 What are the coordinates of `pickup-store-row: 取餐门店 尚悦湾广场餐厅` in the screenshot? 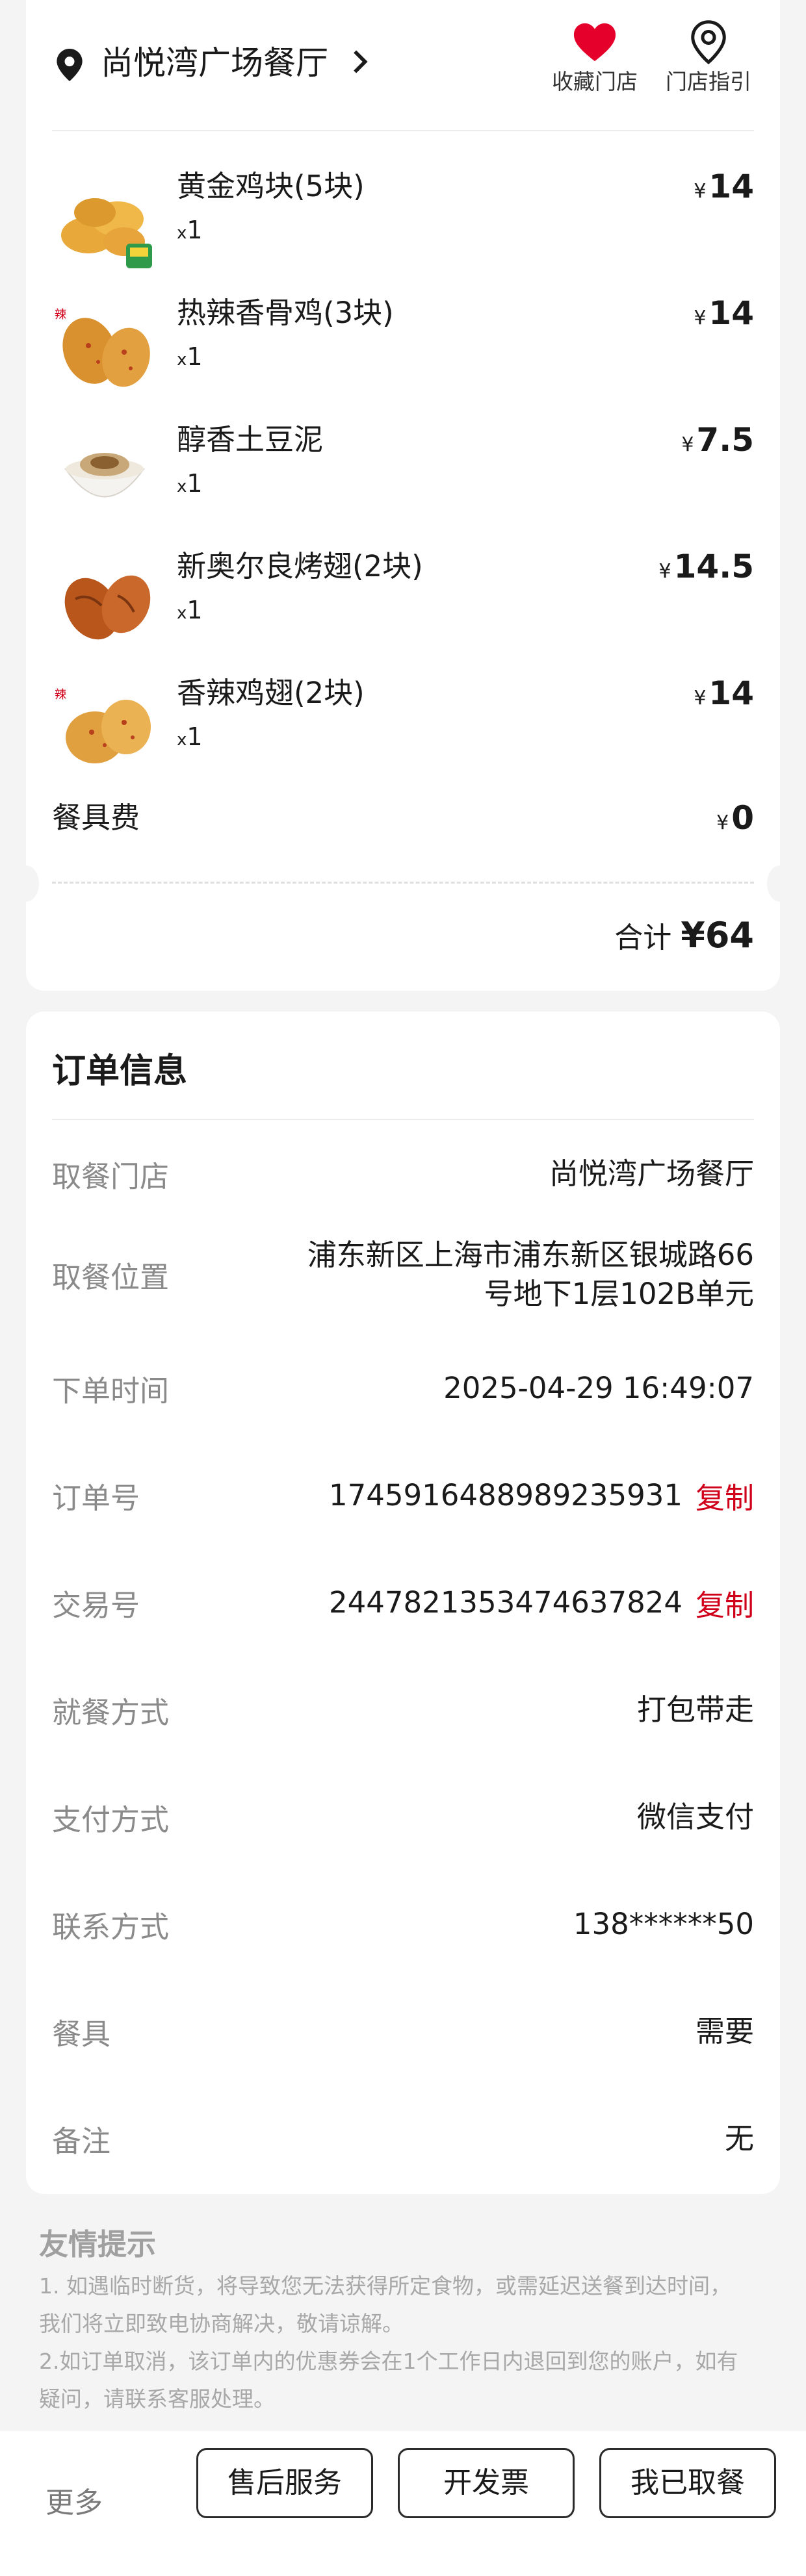 It's located at (403, 1173).